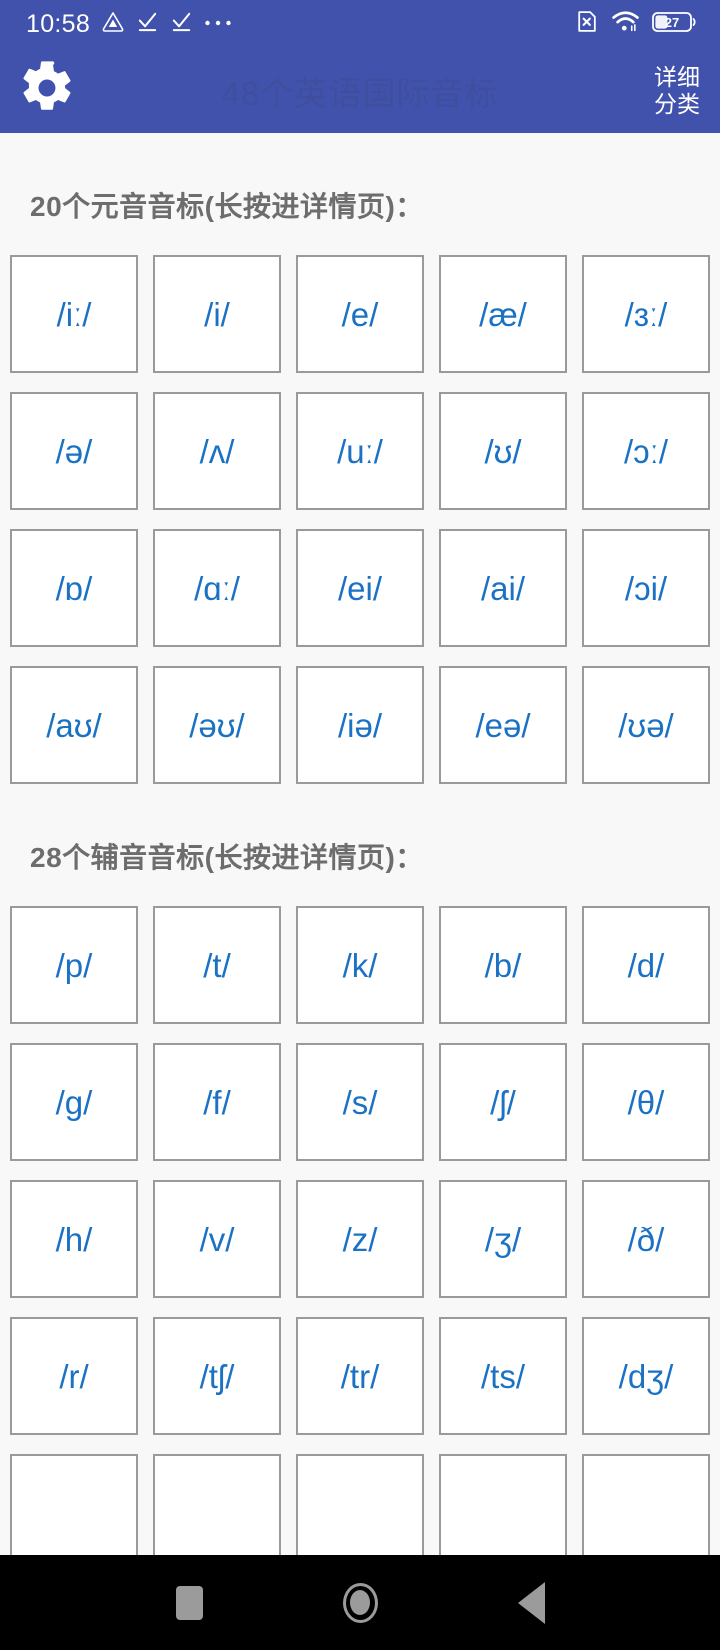  Describe the element at coordinates (74, 1376) in the screenshot. I see `phonetic-symbol-cell: /r/` at that location.